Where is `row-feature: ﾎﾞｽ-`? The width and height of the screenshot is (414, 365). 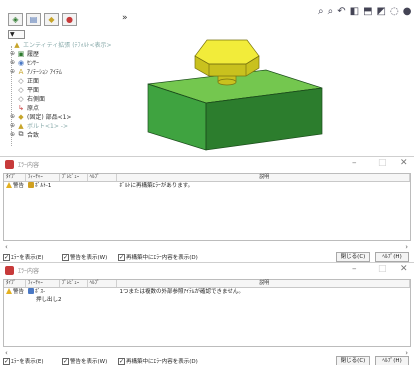 row-feature: ﾎﾞｽ- is located at coordinates (40, 292).